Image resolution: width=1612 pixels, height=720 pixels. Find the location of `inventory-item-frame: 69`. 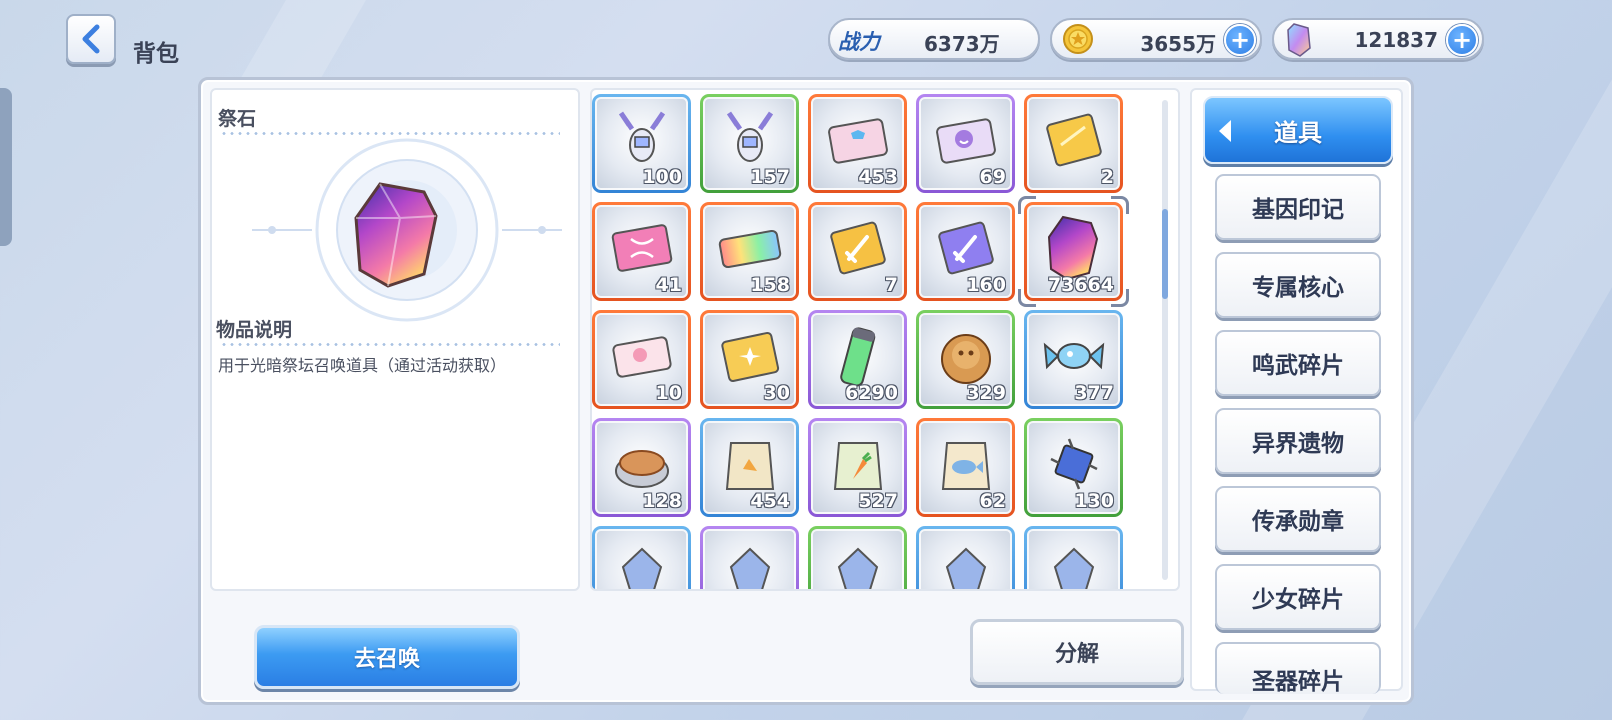

inventory-item-frame: 69 is located at coordinates (965, 143).